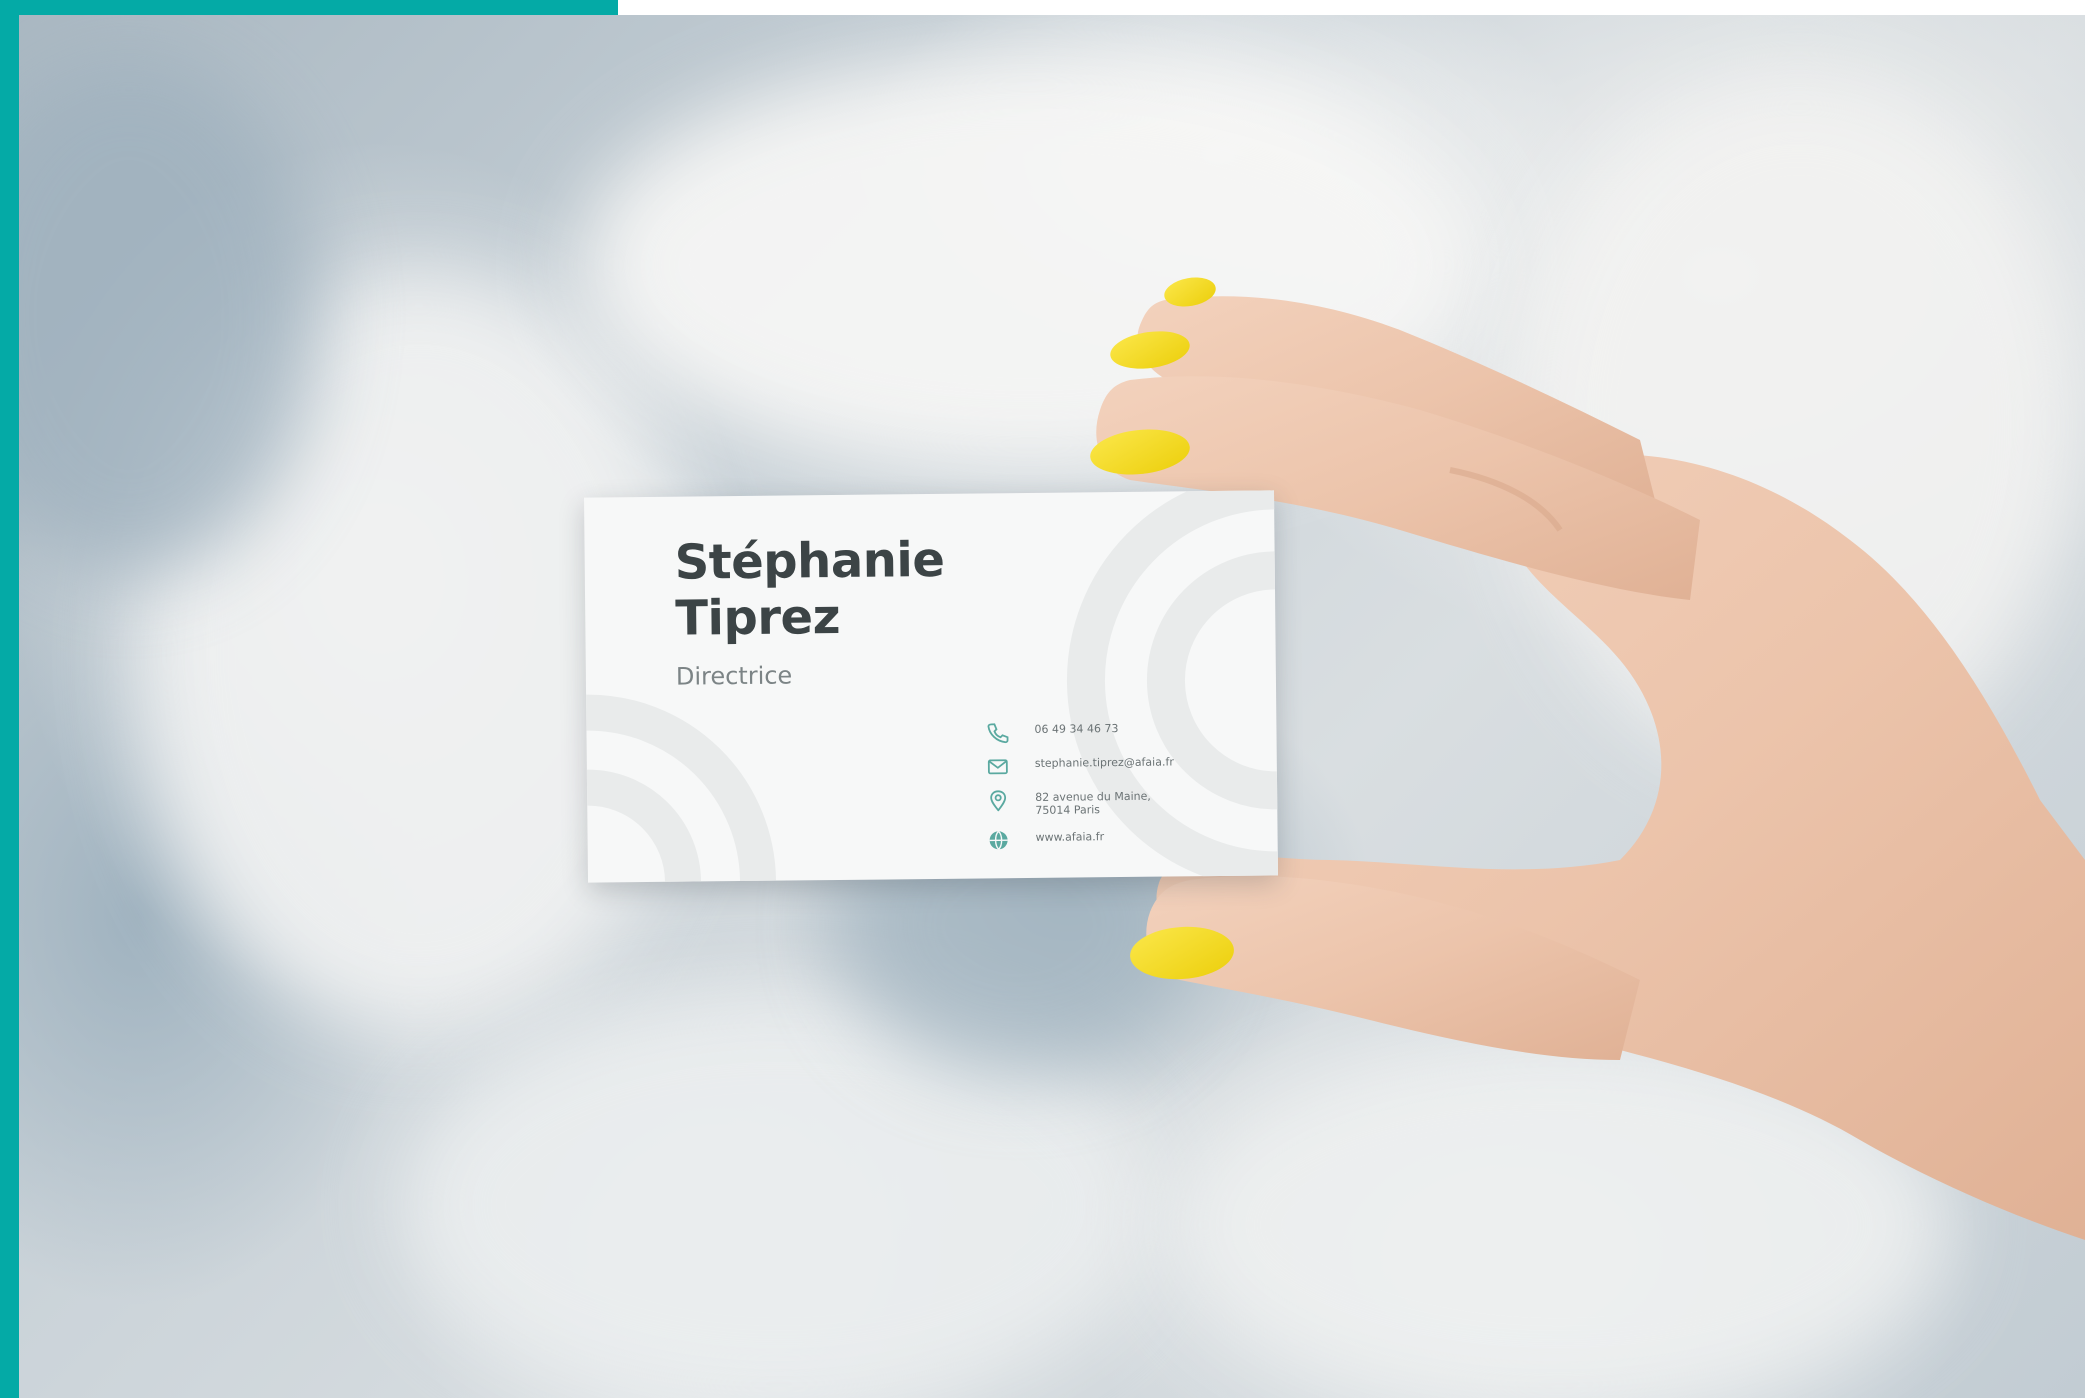 Image resolution: width=2085 pixels, height=1398 pixels. What do you see at coordinates (998, 801) in the screenshot?
I see `location-pin-icon` at bounding box center [998, 801].